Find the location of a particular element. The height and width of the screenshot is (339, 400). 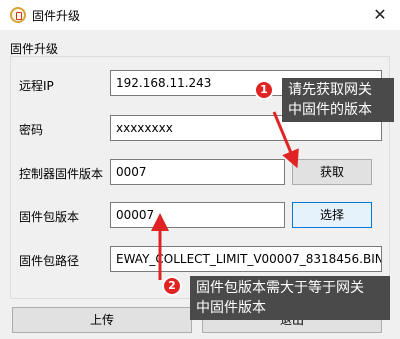

callout-2-badge: 2 is located at coordinates (172, 286).